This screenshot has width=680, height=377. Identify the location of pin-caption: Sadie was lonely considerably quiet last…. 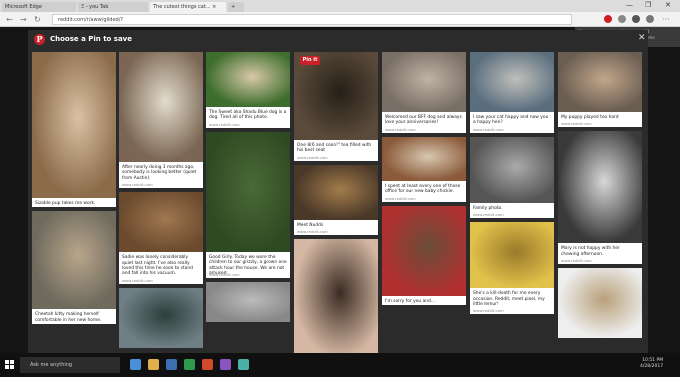
(157, 266).